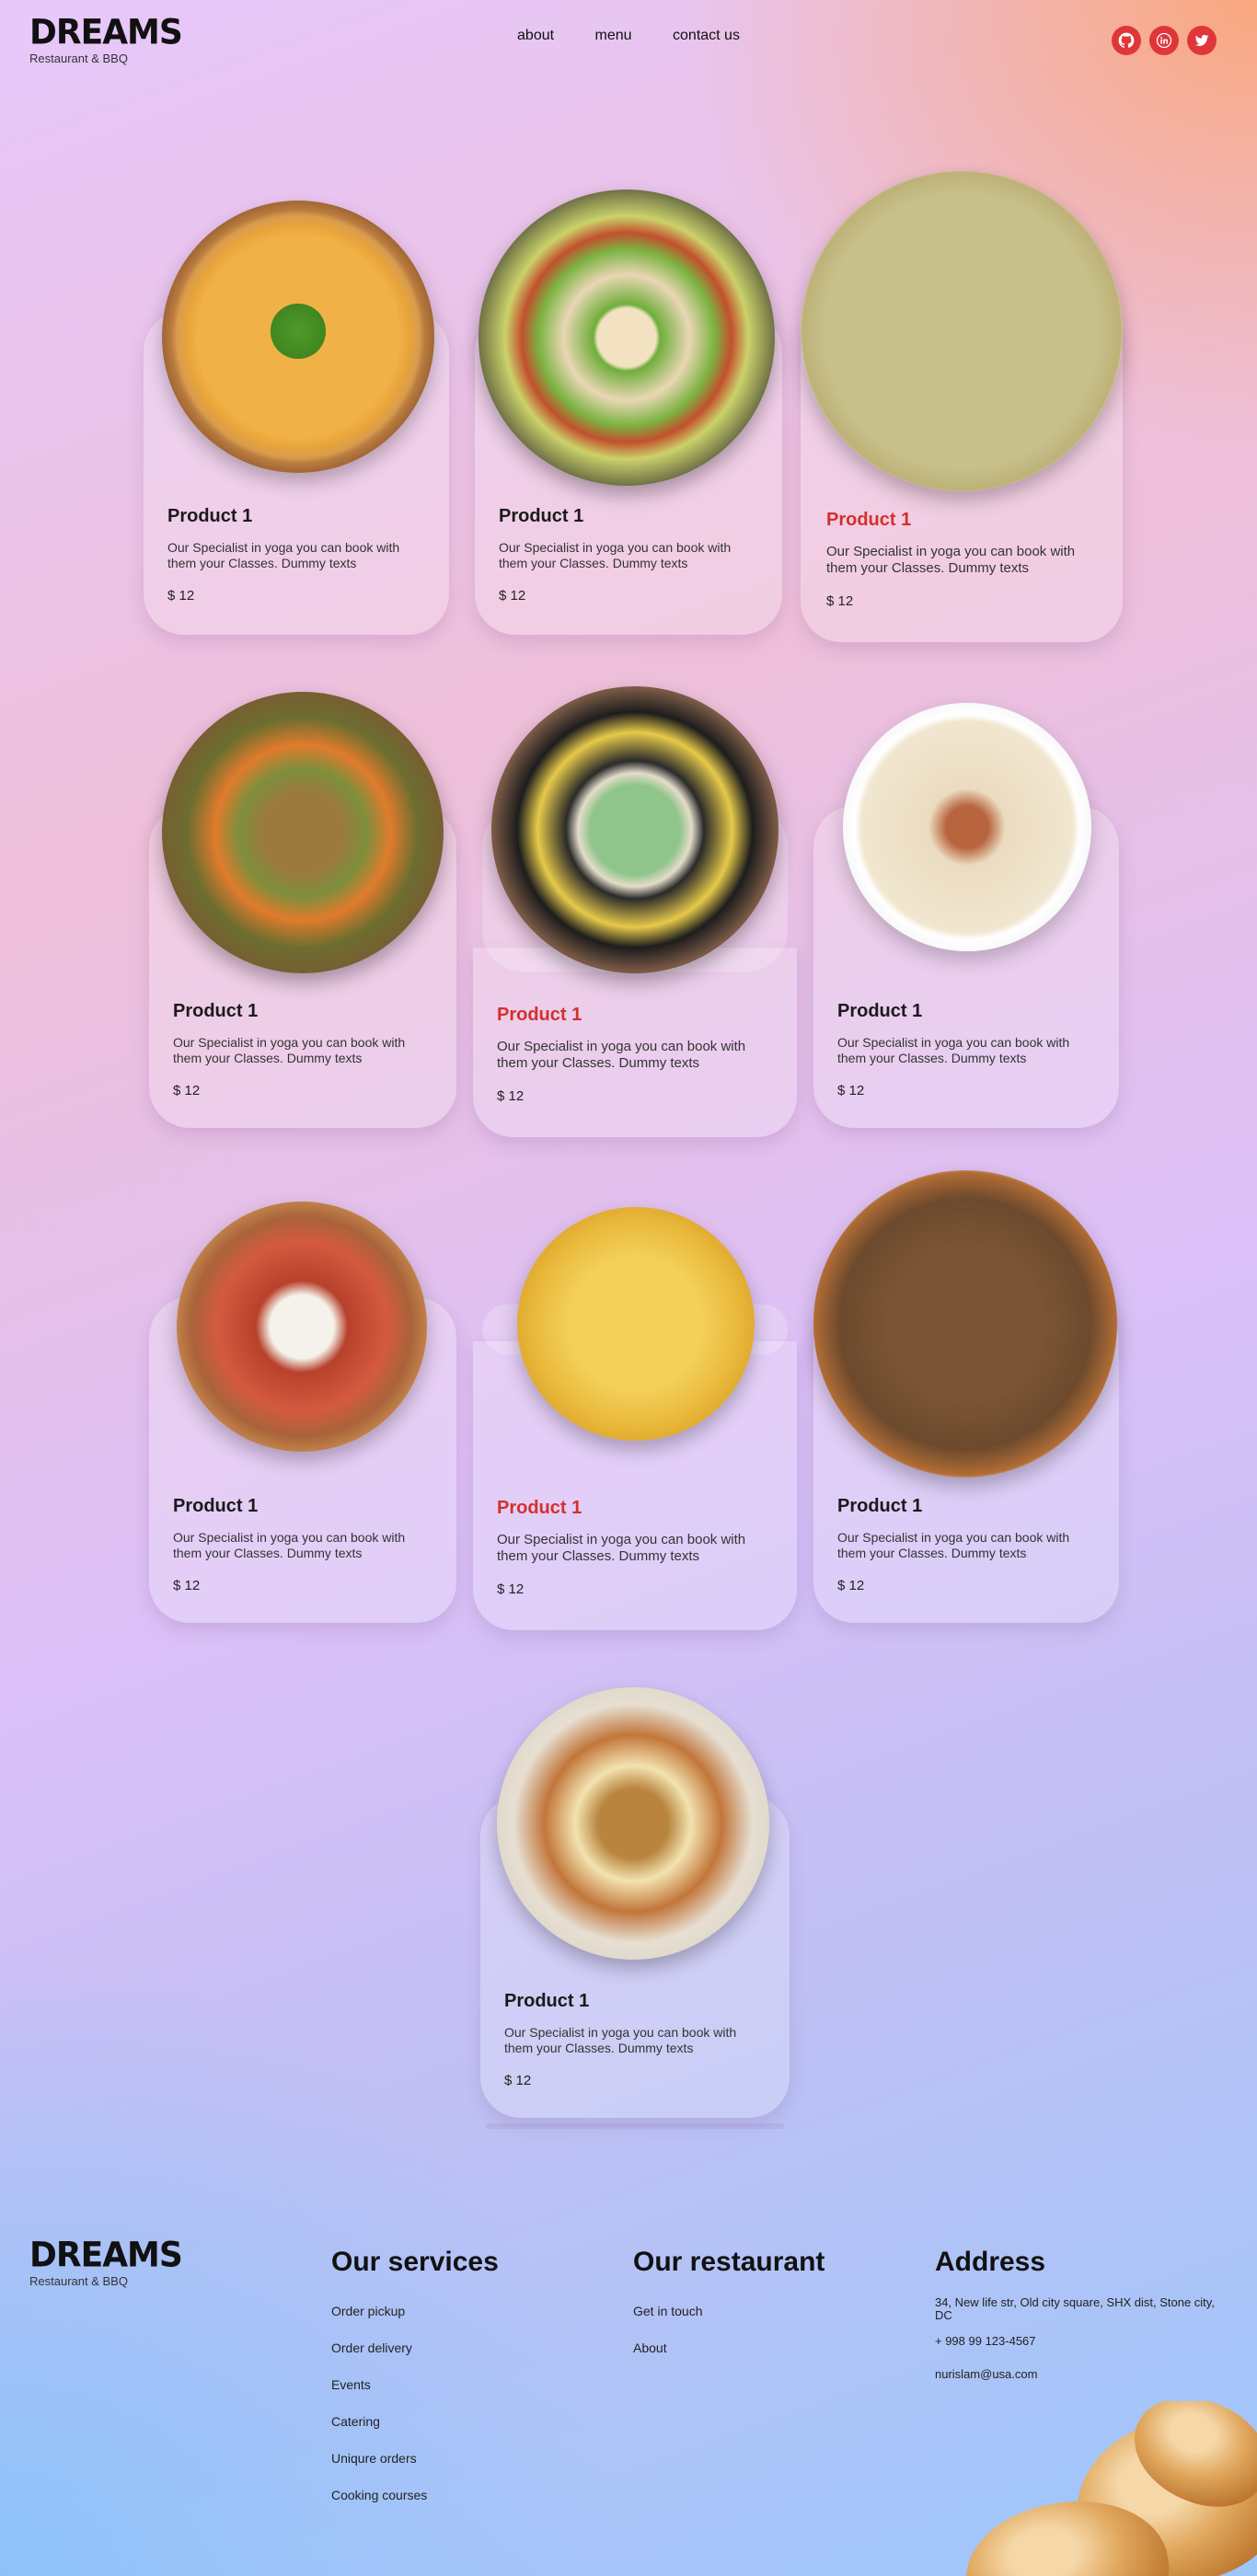 The width and height of the screenshot is (1257, 2576). Describe the element at coordinates (1082, 2374) in the screenshot. I see `address-email: nurislam@usa.com` at that location.